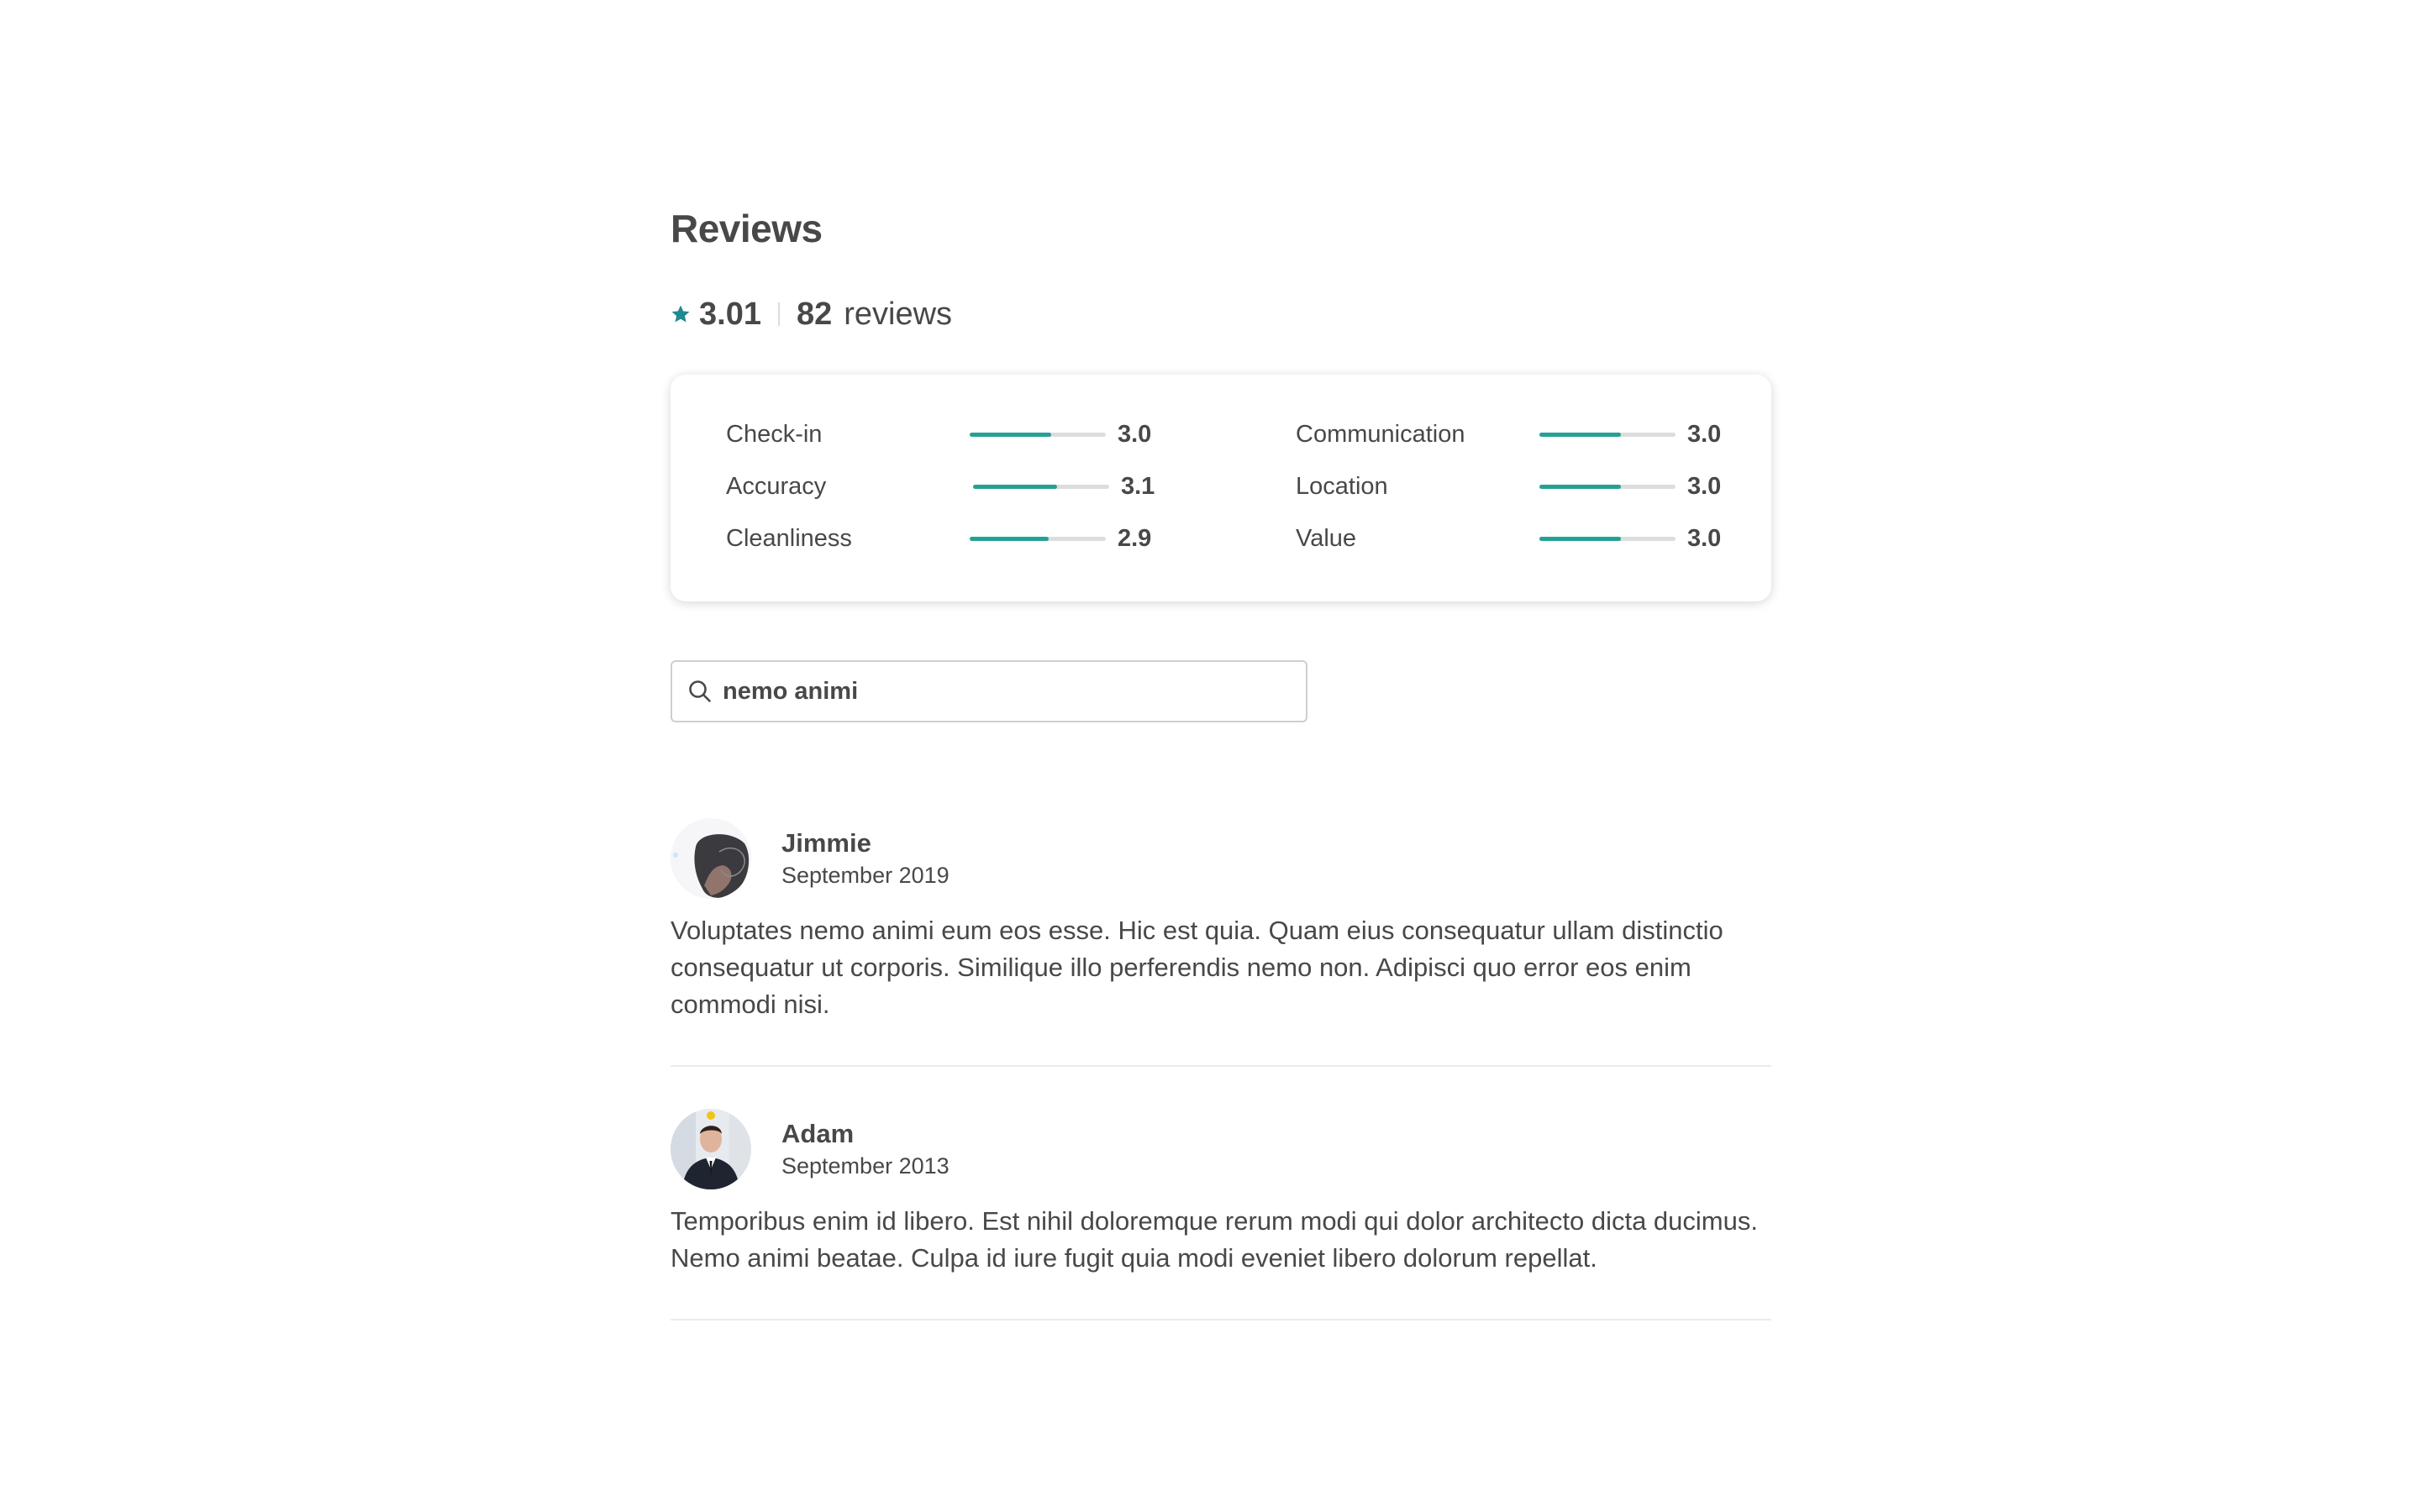  I want to click on rating-row-location: Location 3.0, so click(1510, 486).